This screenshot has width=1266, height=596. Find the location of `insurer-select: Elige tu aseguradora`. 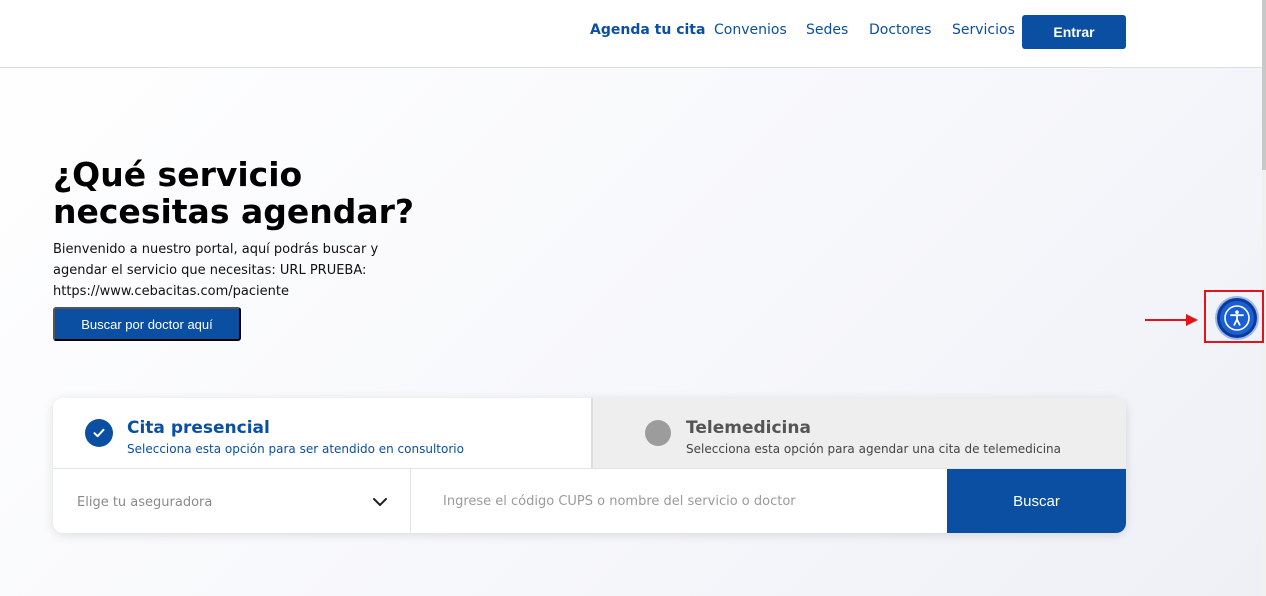

insurer-select: Elige tu aseguradora is located at coordinates (232, 501).